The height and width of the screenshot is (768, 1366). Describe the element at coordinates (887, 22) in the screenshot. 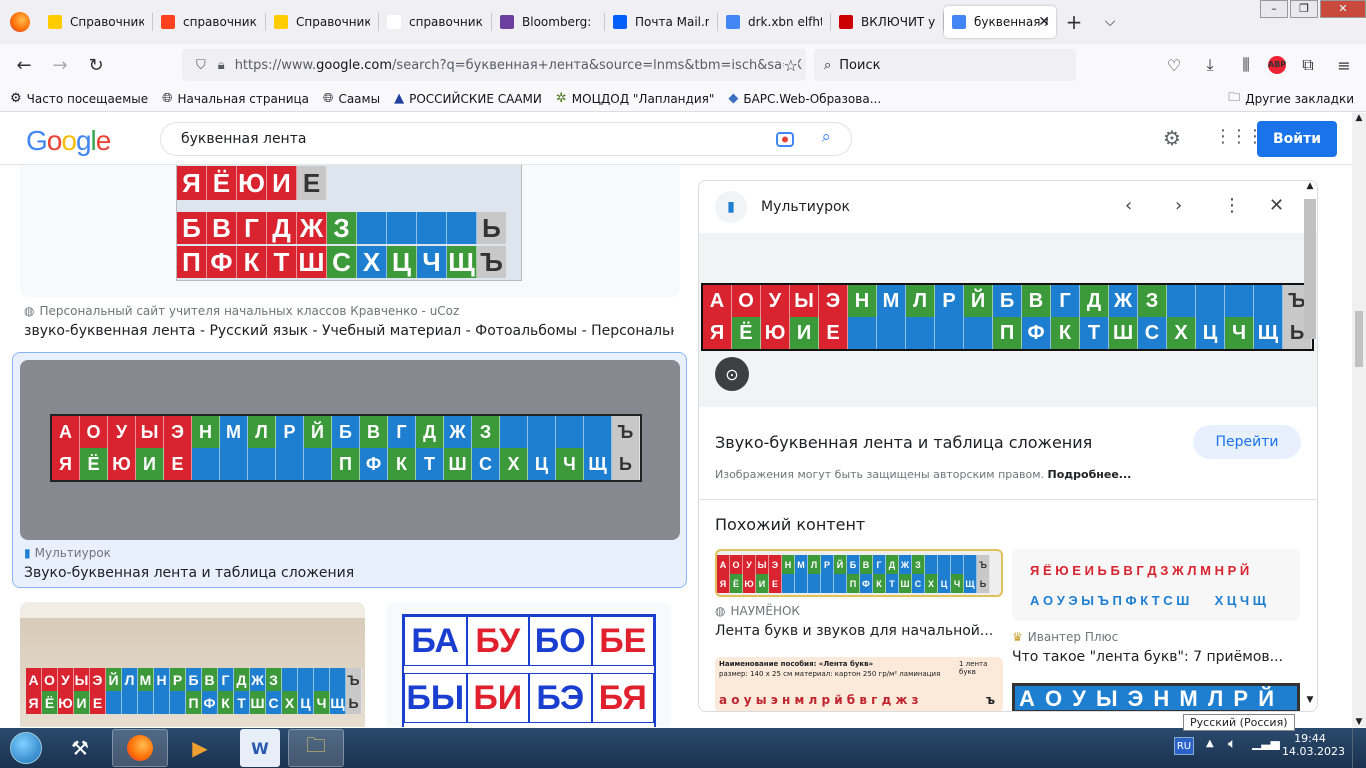

I see `browser-tab: ВКЛЮЧИТ уда` at that location.